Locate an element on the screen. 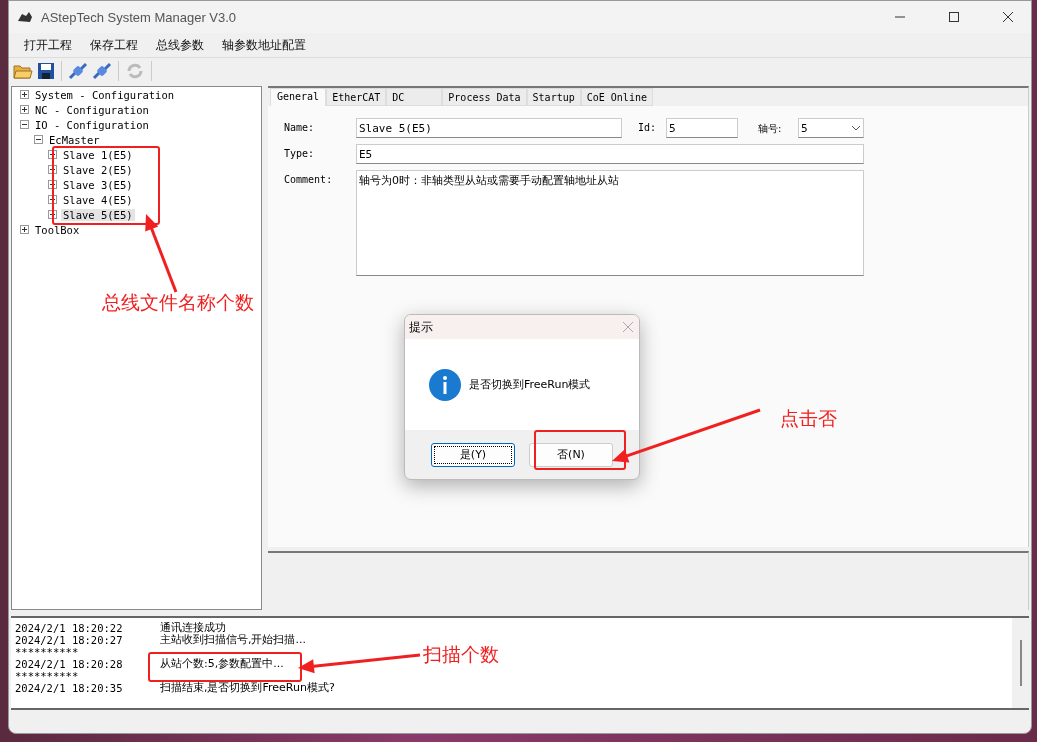 The image size is (1037, 742). menu-item: 总线参数 is located at coordinates (180, 45).